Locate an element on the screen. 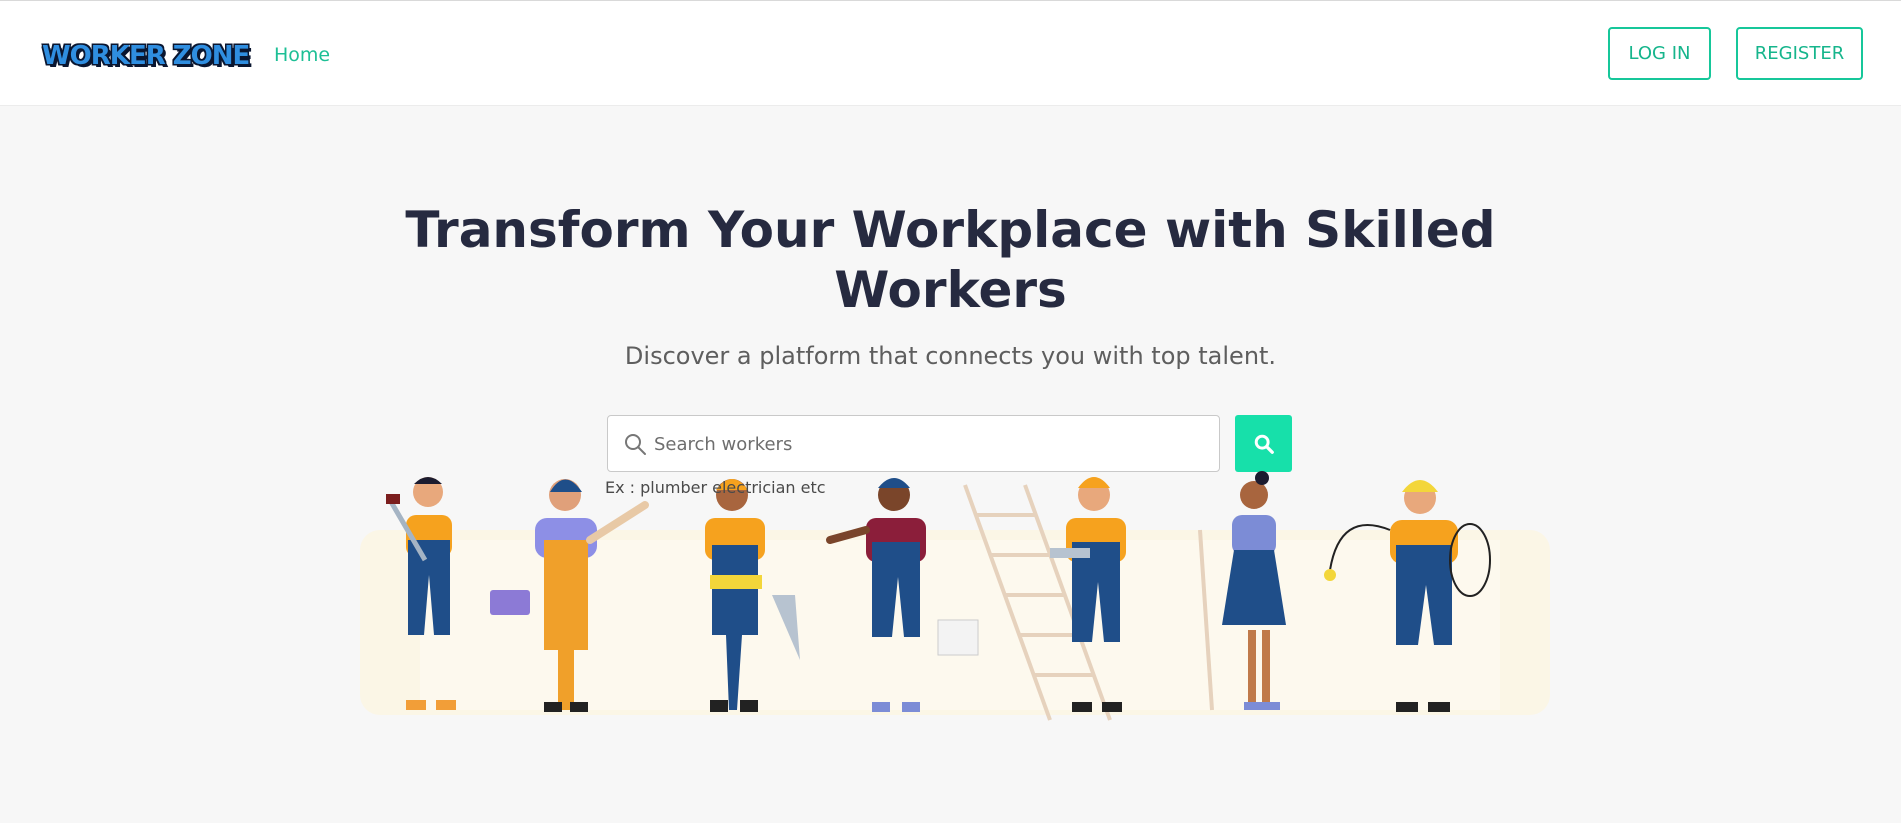  nav-home-link: Home is located at coordinates (302, 55).